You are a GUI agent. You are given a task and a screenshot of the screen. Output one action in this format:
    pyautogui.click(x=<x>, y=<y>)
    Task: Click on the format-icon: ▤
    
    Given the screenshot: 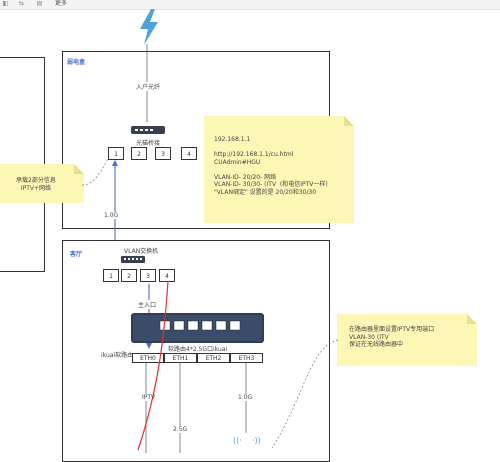 What is the action you would take?
    pyautogui.click(x=39, y=4)
    